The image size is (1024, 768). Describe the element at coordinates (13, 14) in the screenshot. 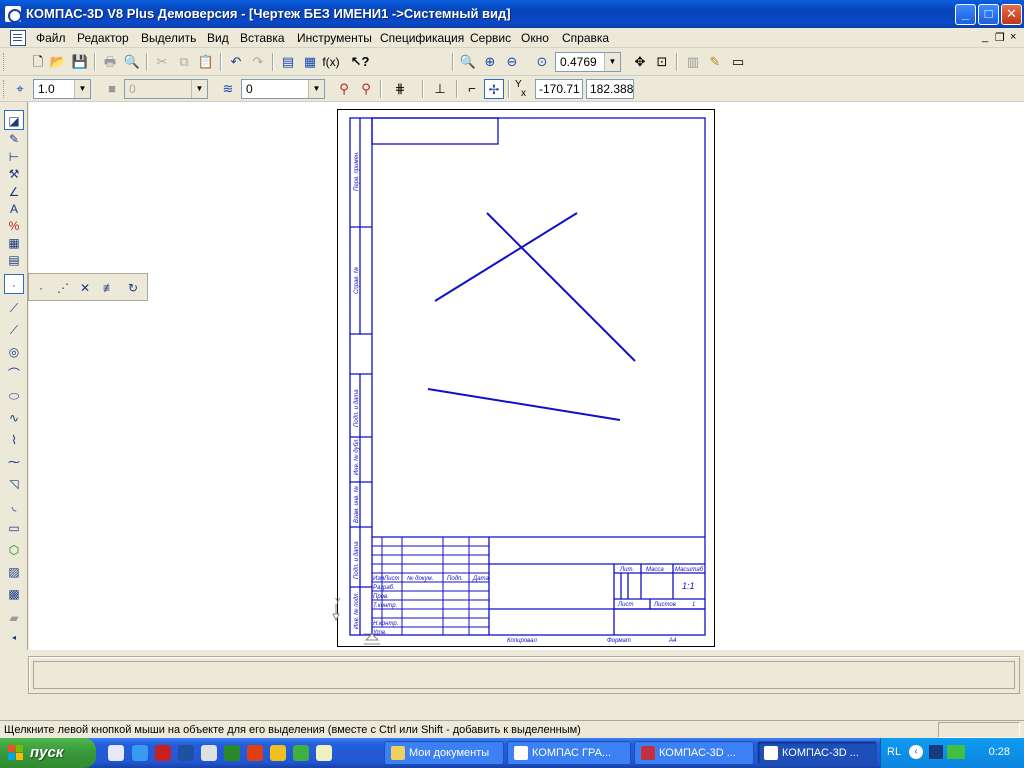

I see `kompas-app-icon` at that location.